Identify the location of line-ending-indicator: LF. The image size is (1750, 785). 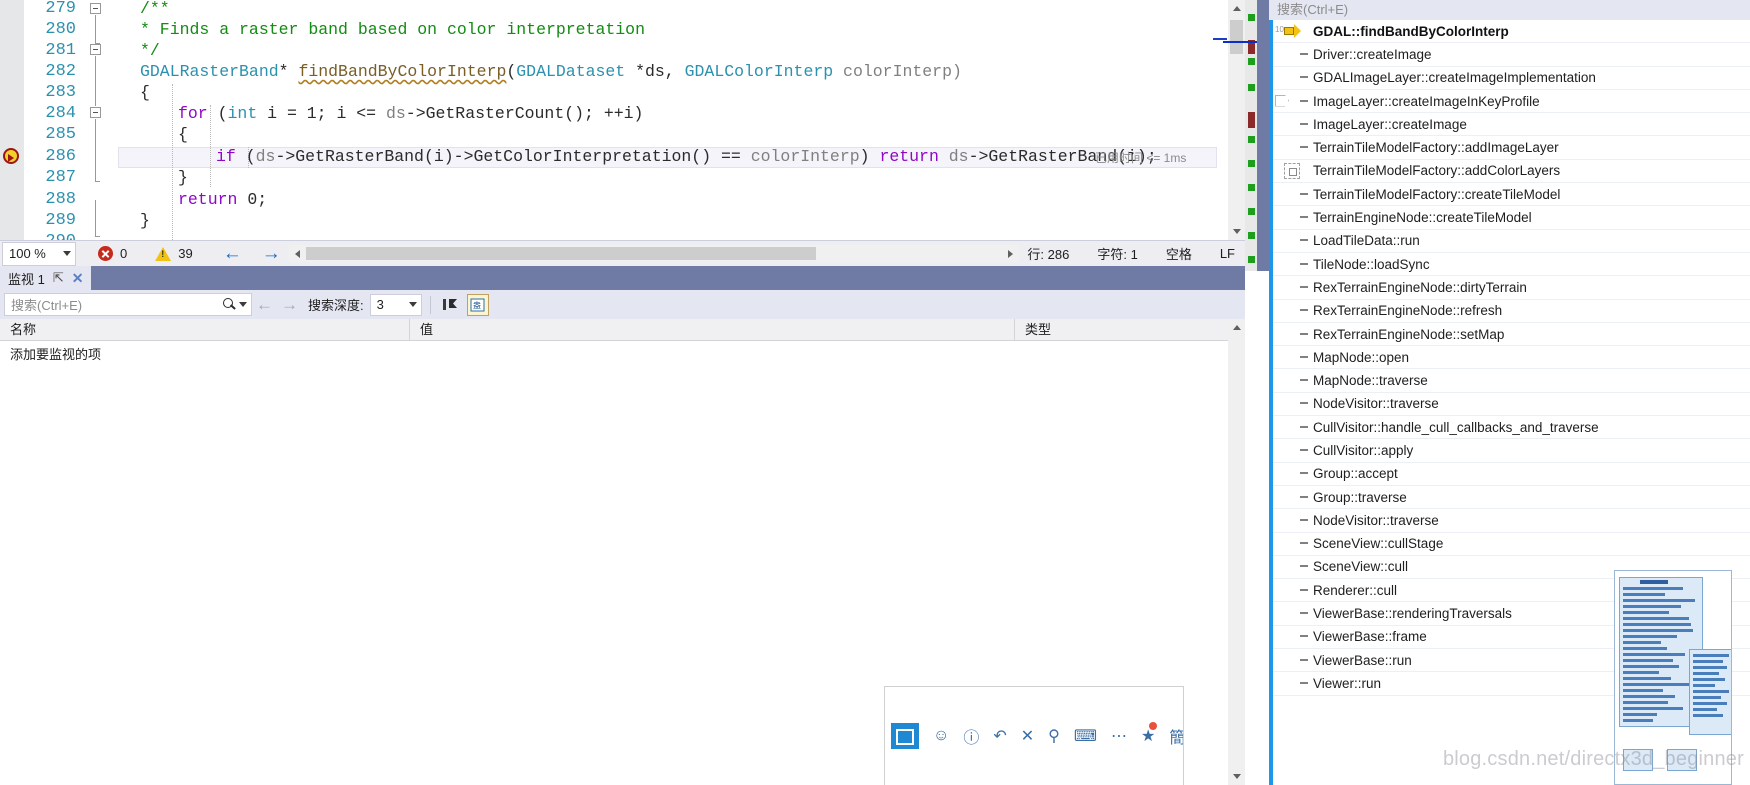
(1227, 253).